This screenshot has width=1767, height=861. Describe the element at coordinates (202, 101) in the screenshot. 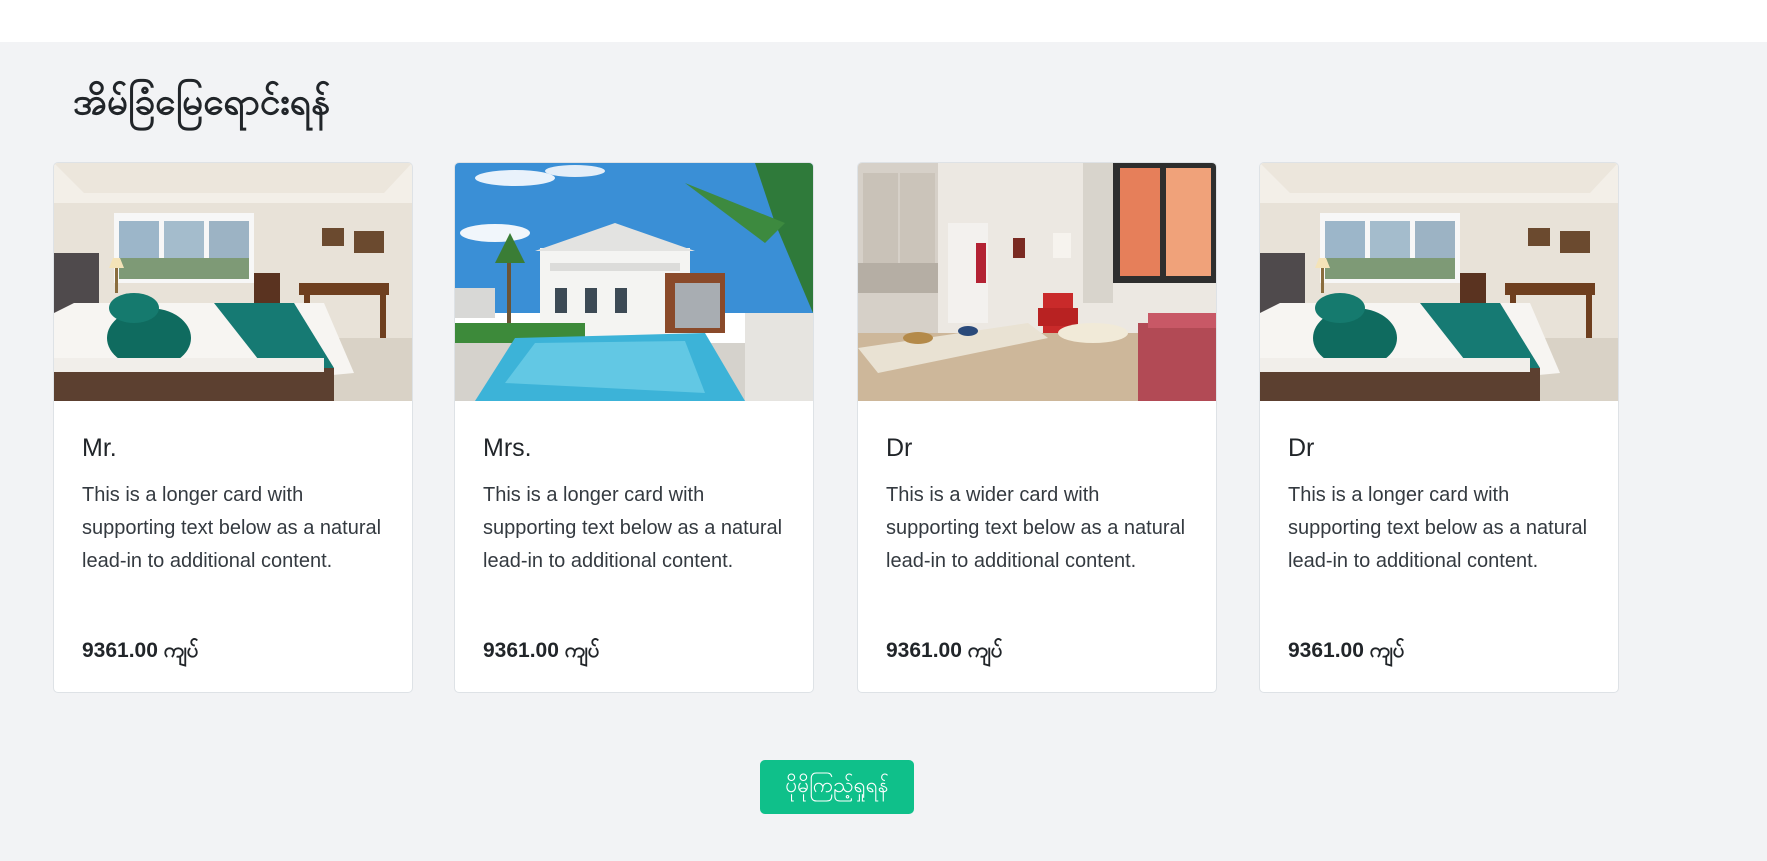

I see `section-heading: အိမ်ခြံမြေရောင်းရန်` at that location.